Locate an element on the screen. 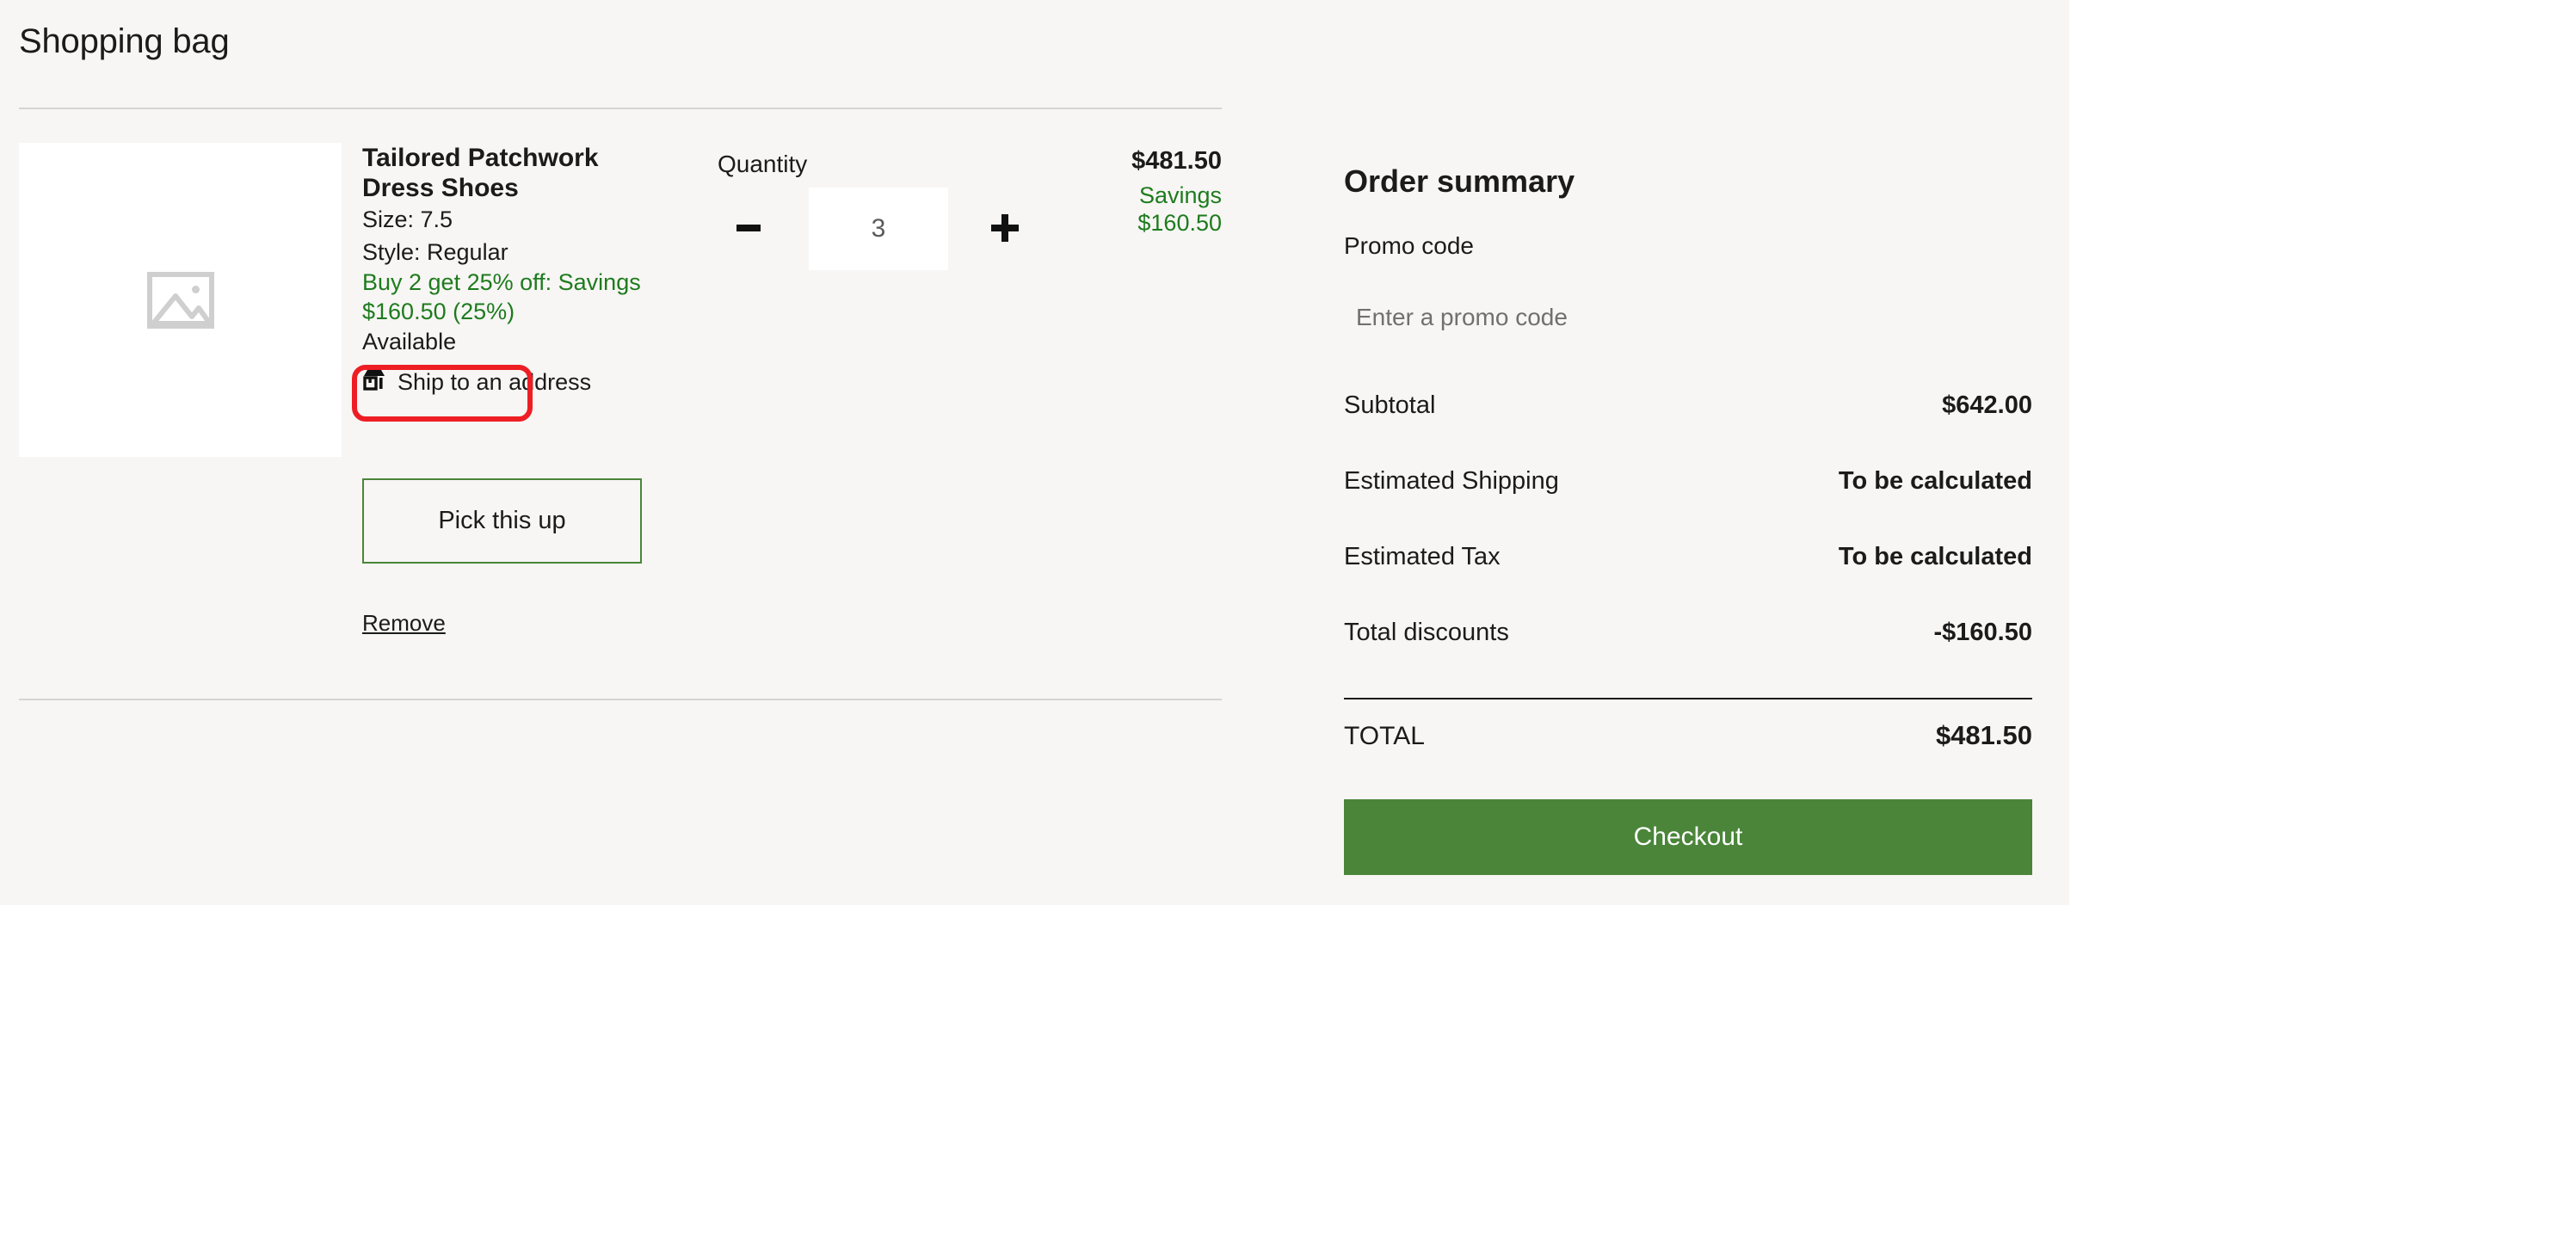 Image resolution: width=2576 pixels, height=1257 pixels. pick-this-up-button: Pick this up is located at coordinates (502, 521).